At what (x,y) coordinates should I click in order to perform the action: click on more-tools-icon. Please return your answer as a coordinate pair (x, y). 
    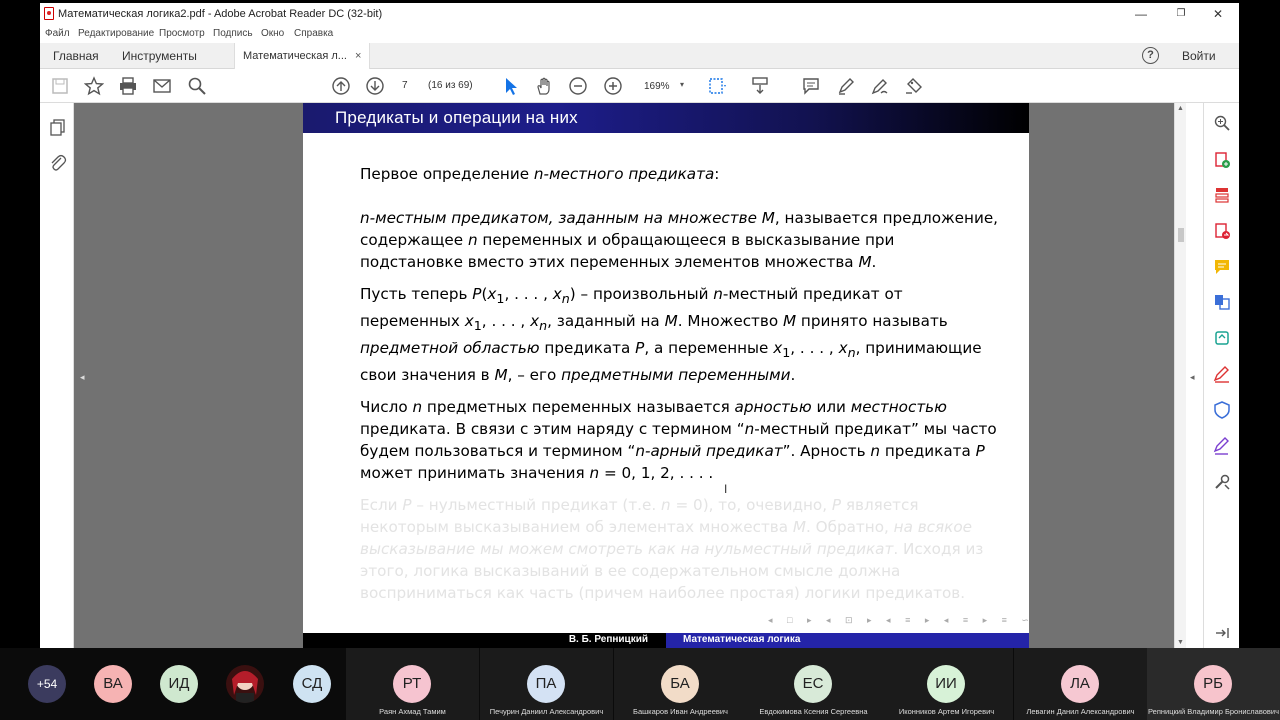
    Looking at the image, I should click on (1222, 482).